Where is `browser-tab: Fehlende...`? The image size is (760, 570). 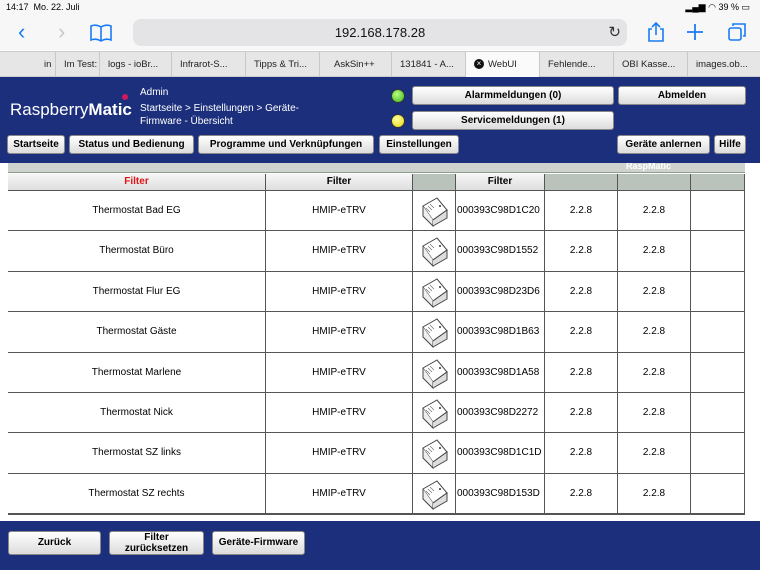
browser-tab: Fehlende... is located at coordinates (577, 64).